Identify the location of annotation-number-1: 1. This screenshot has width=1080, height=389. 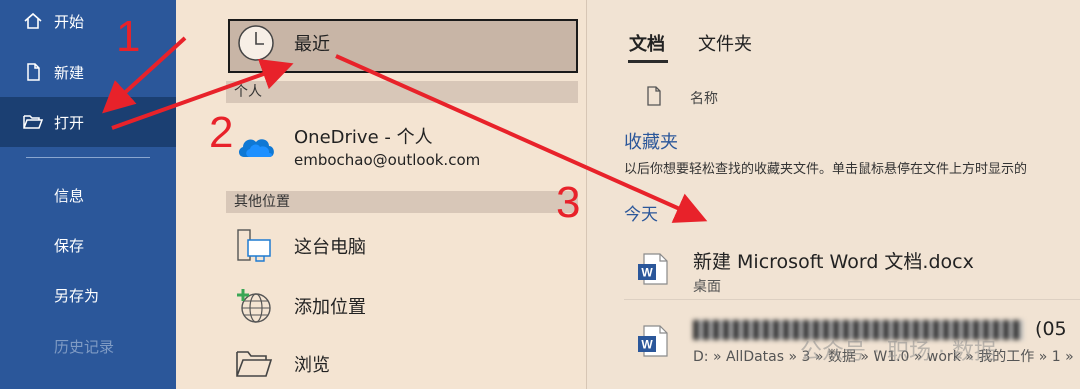
(128, 36).